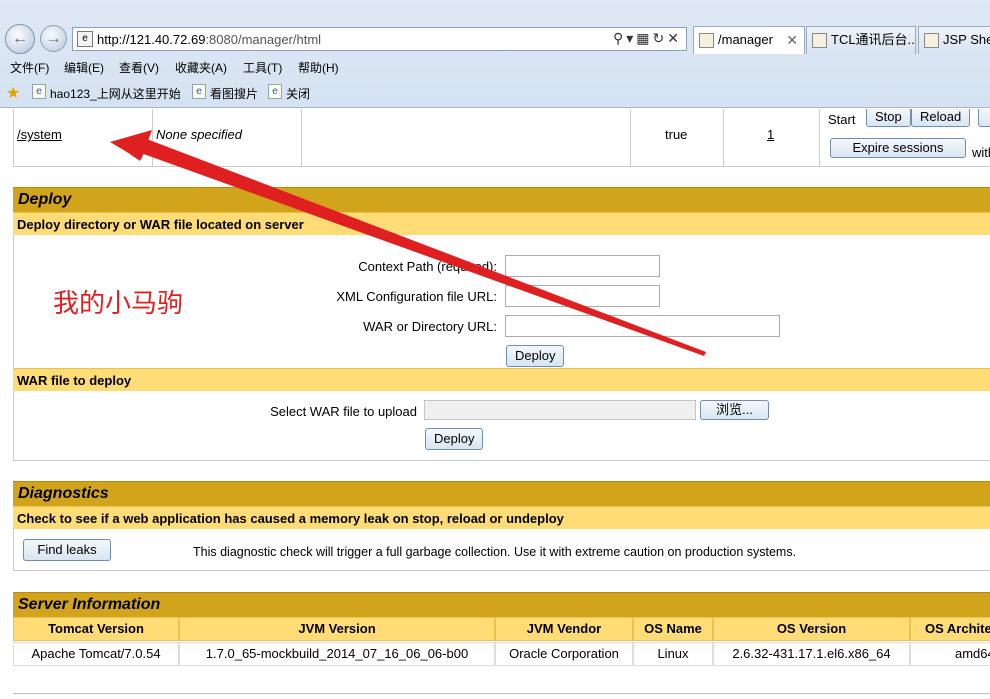 The image size is (990, 699). Describe the element at coordinates (673, 654) in the screenshot. I see `value-os-name: Linux` at that location.